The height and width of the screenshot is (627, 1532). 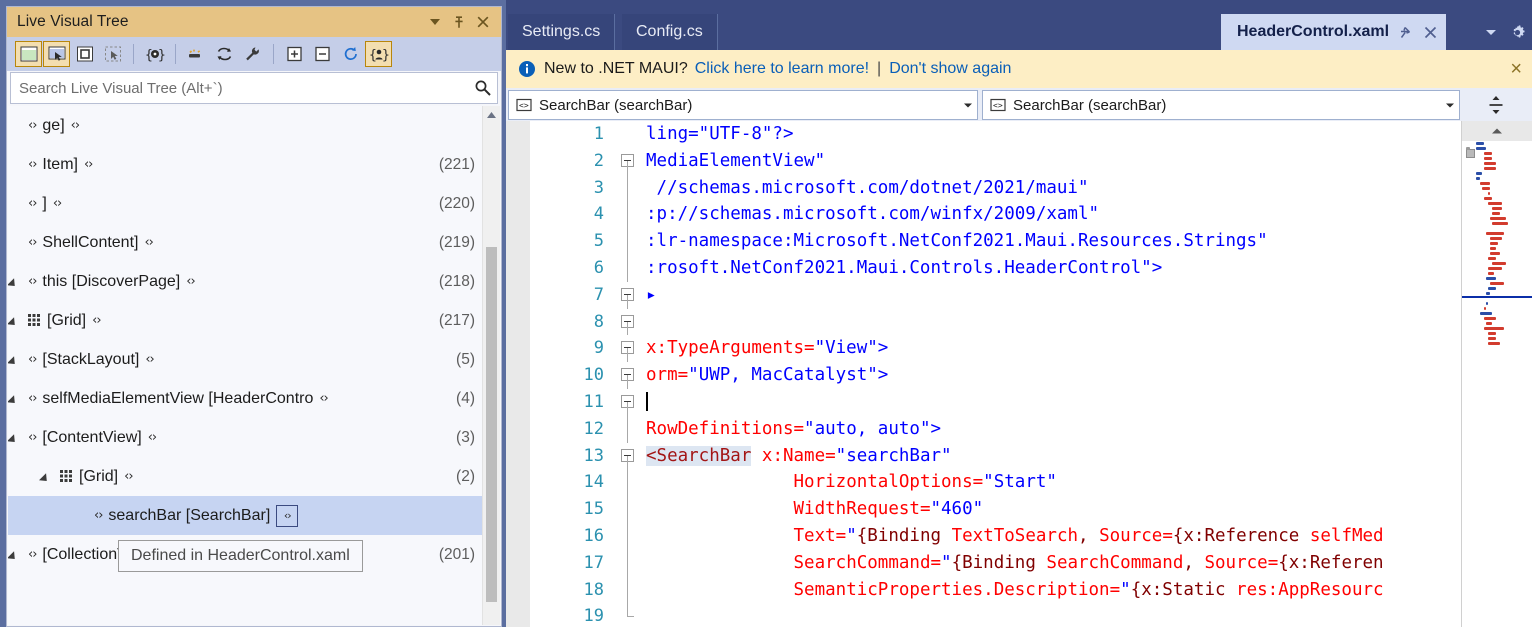 I want to click on track-focused-element-icon, so click(x=112, y=54).